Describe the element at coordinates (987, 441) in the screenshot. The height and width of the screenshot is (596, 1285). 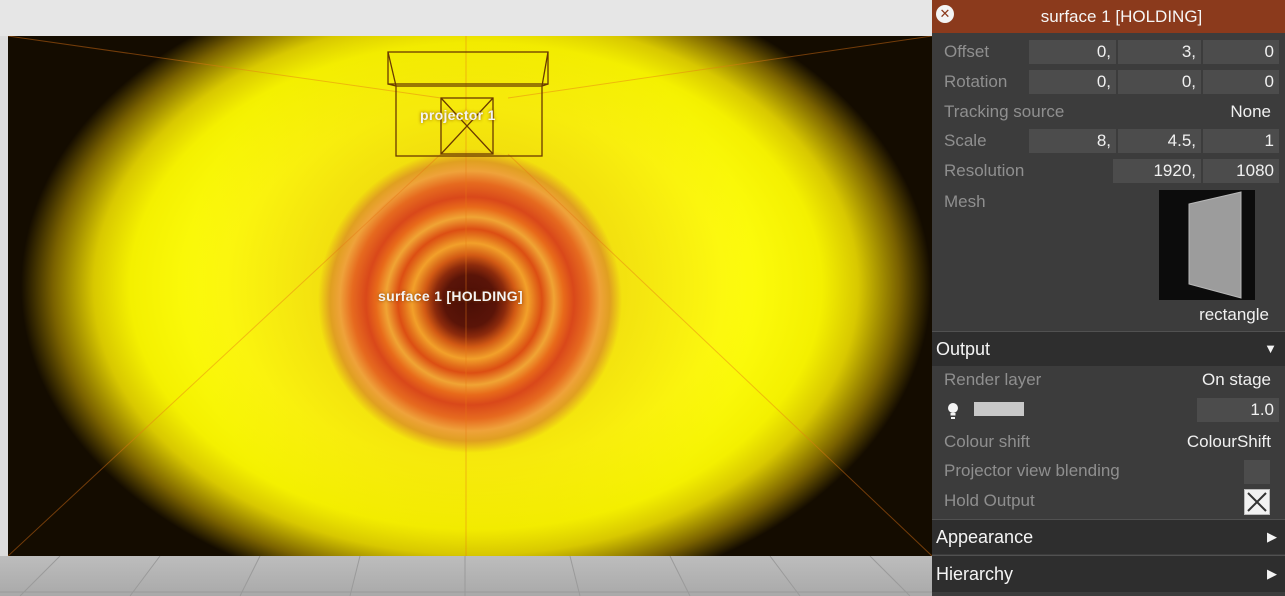
I see `colour-shift-label: Colour shift` at that location.